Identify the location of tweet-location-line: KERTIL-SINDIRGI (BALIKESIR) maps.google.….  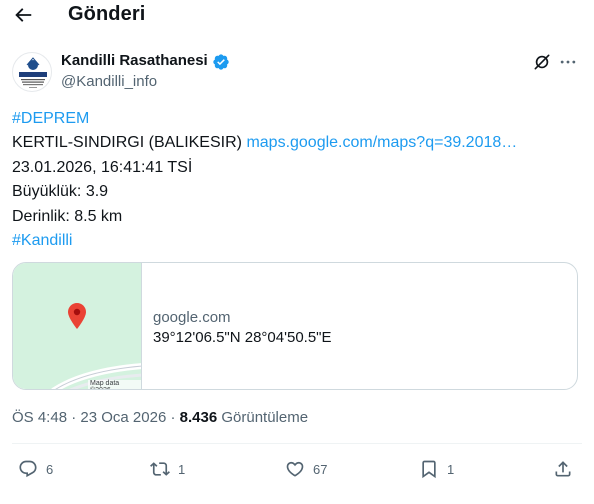
(297, 143).